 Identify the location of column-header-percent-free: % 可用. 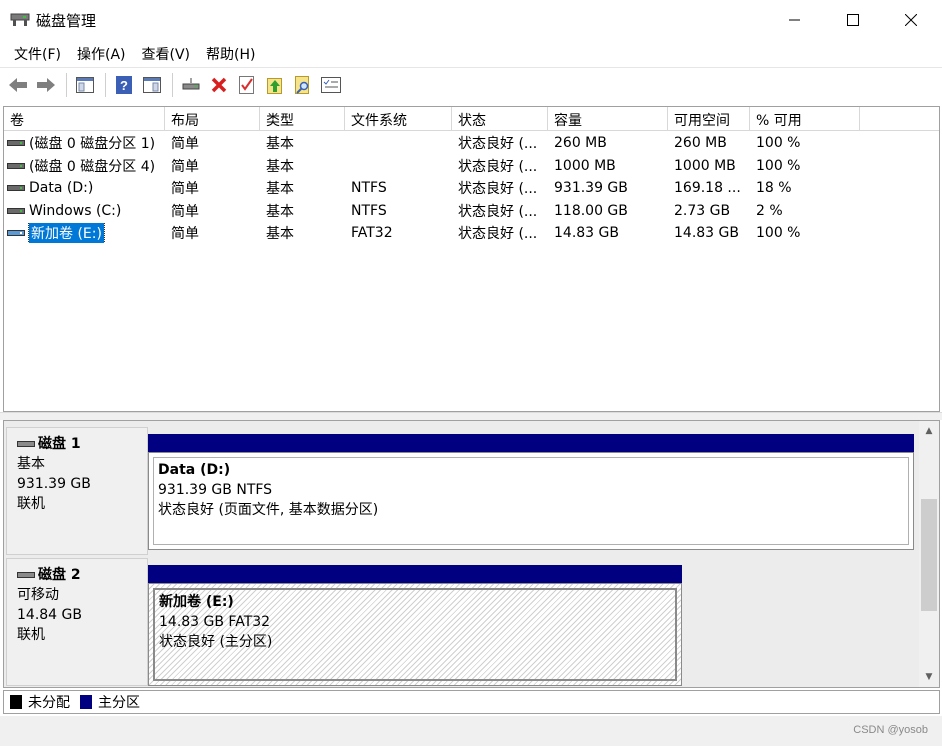
(805, 119).